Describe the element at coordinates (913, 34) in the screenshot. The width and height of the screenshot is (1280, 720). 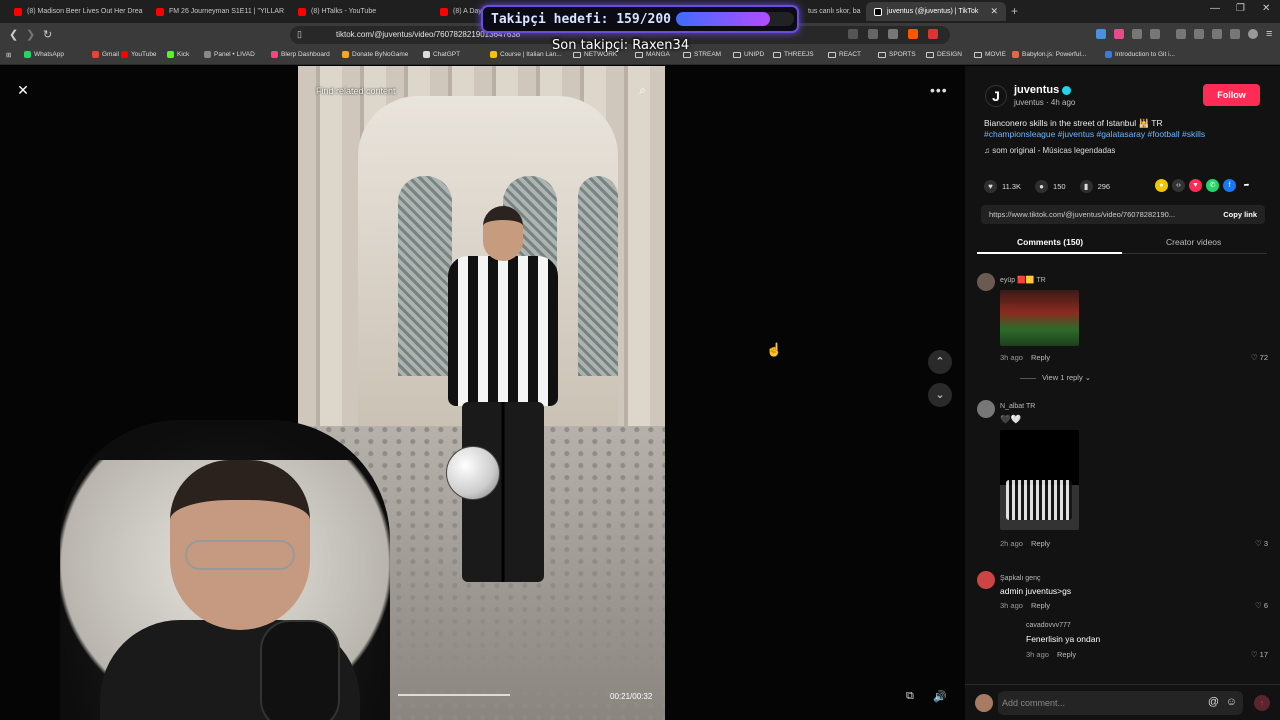
I see `brave-shield-icon` at that location.